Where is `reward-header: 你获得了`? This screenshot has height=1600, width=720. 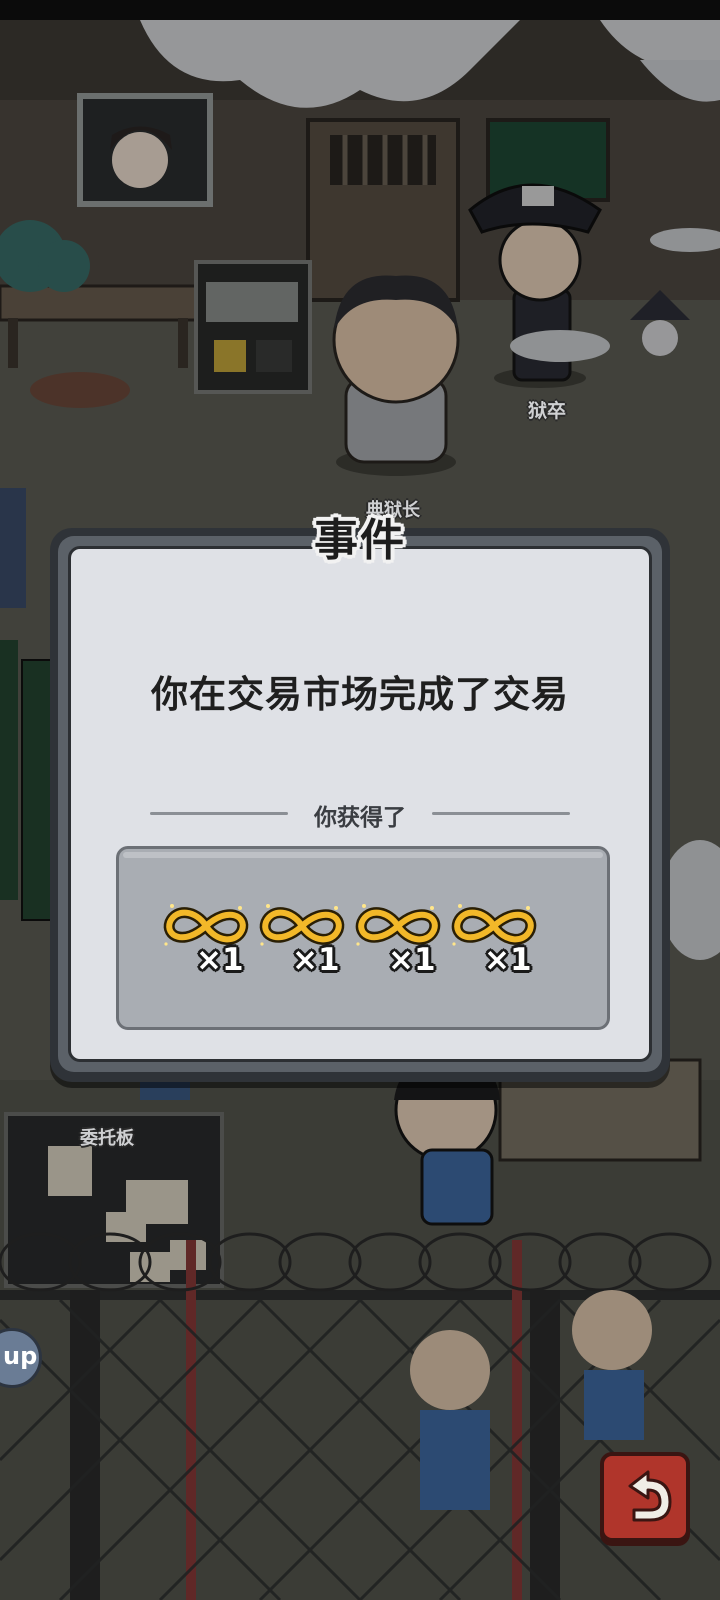 reward-header: 你获得了 is located at coordinates (360, 814).